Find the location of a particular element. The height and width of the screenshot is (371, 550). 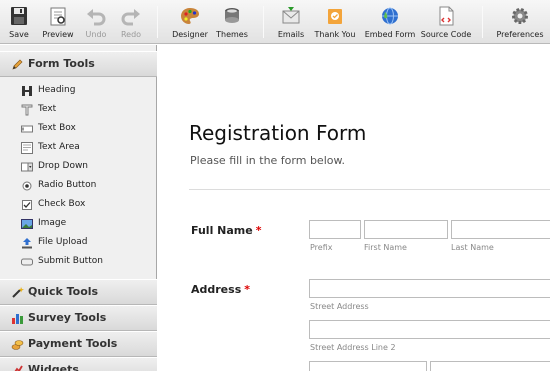

first-name-sublabel: First Name is located at coordinates (385, 247).